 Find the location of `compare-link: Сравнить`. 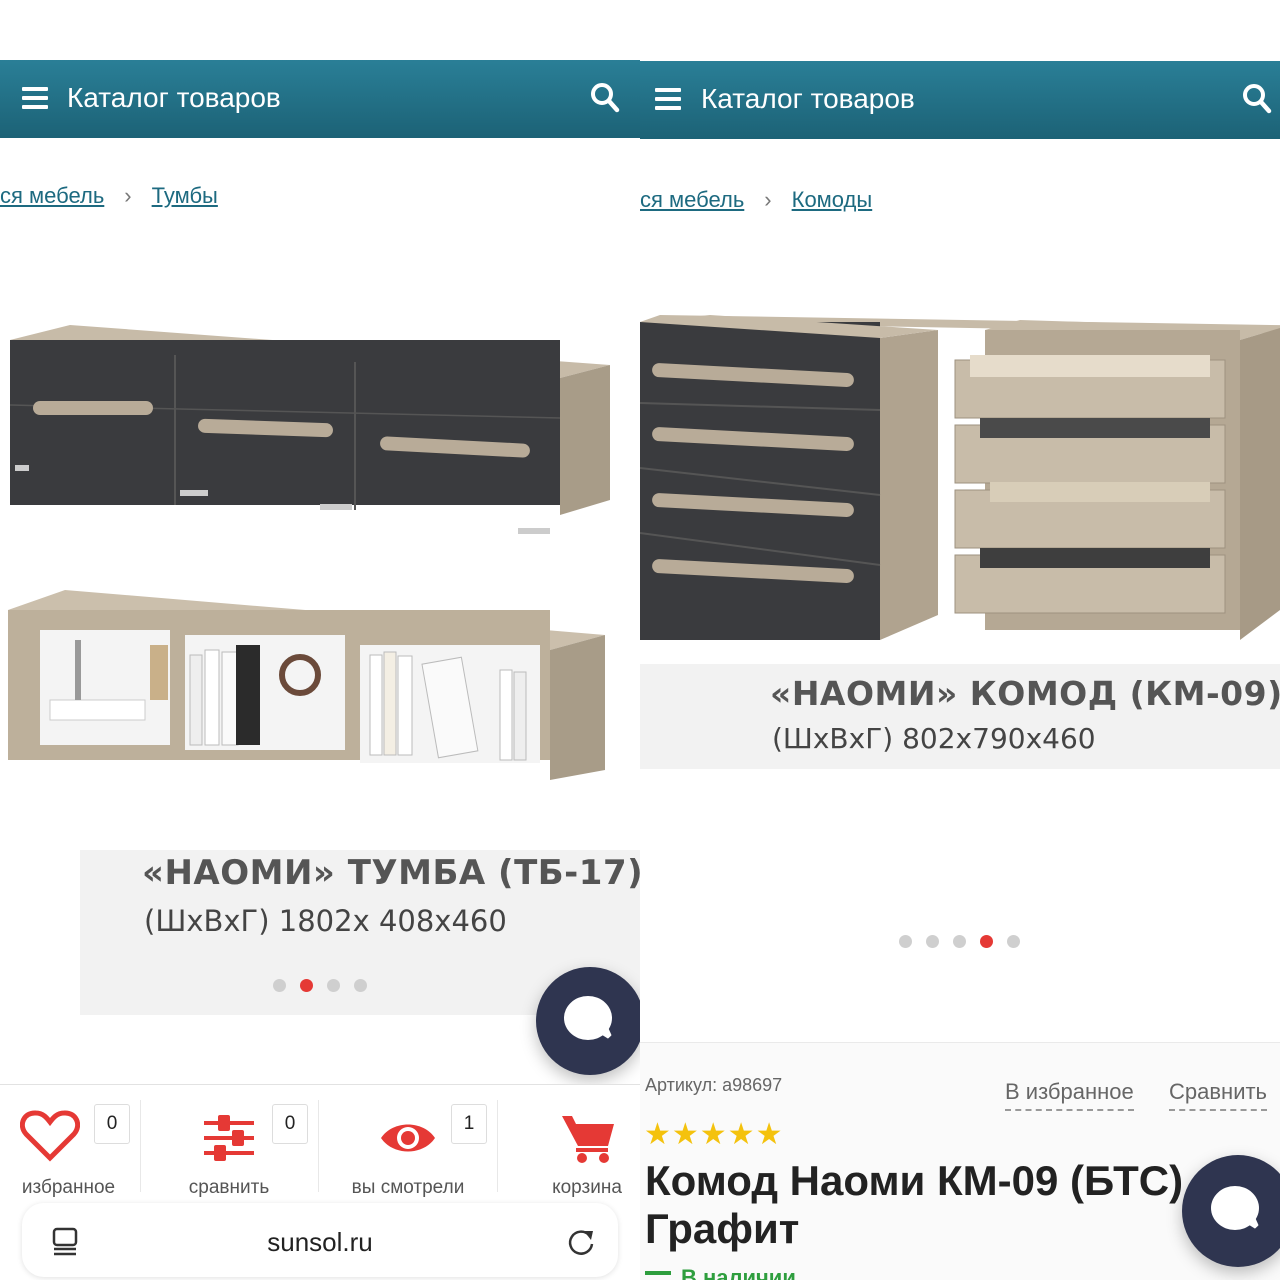

compare-link: Сравнить is located at coordinates (1218, 1095).